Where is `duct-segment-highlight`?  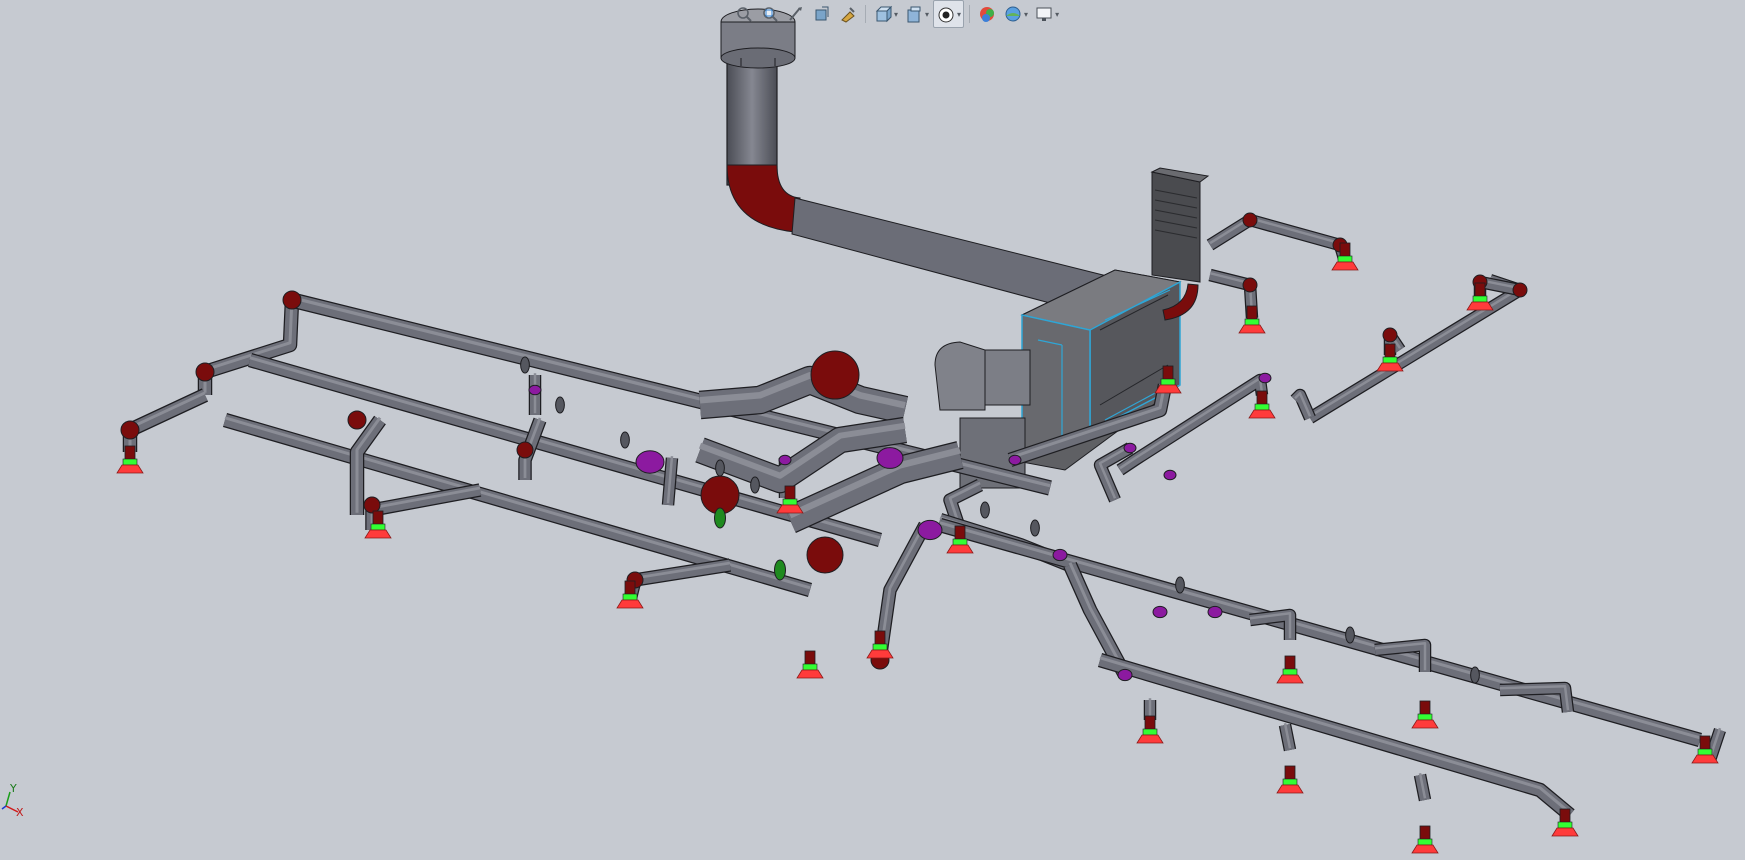
duct-segment-highlight is located at coordinates (248, 345).